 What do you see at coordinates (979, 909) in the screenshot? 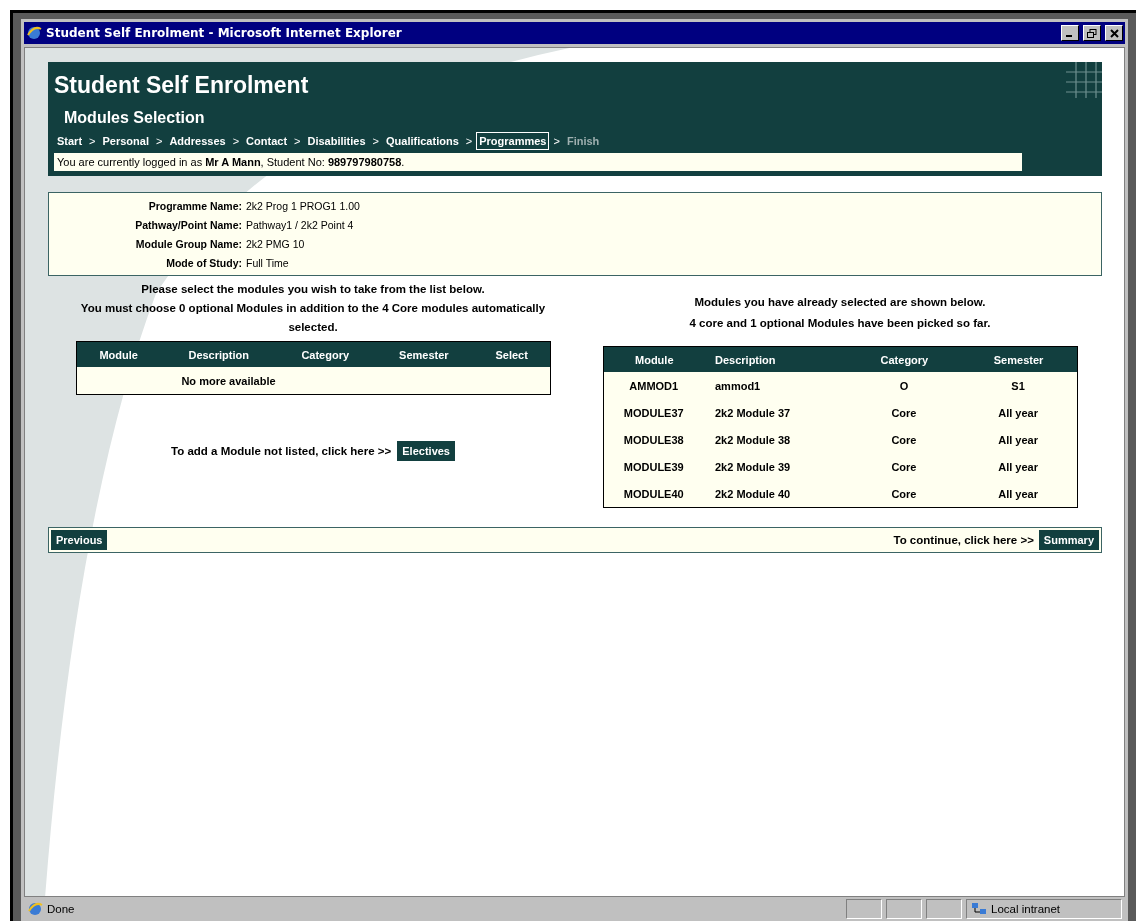
I see `network-icon` at bounding box center [979, 909].